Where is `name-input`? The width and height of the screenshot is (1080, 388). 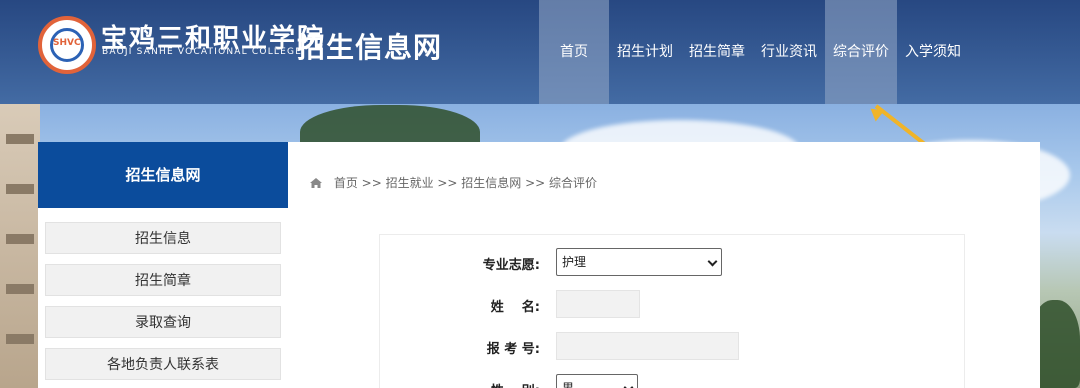 name-input is located at coordinates (598, 304).